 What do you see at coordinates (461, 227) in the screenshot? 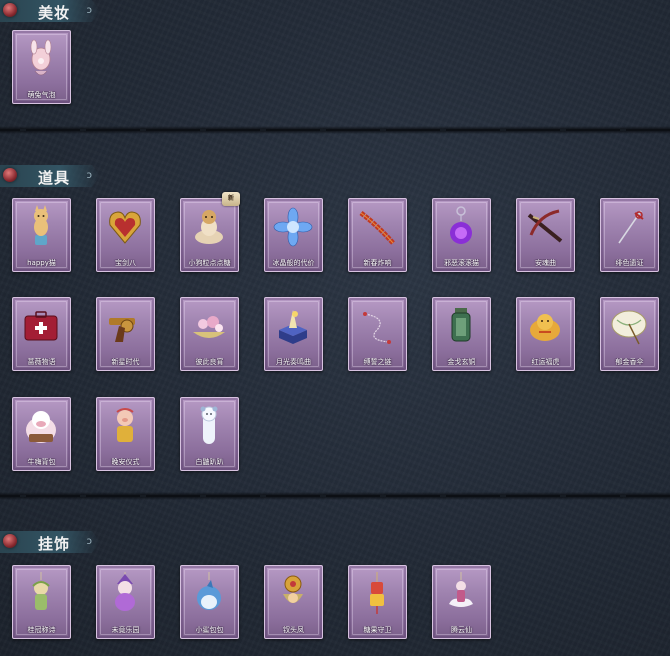
I see `purple-orb-icon` at bounding box center [461, 227].